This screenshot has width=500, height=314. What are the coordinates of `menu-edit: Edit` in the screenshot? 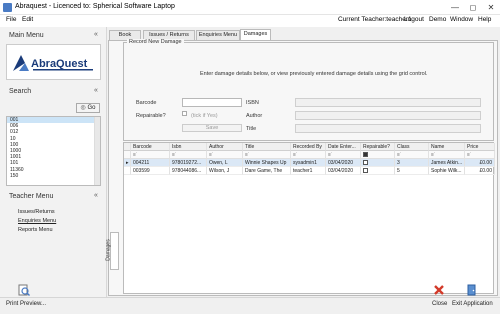 It's located at (27, 19).